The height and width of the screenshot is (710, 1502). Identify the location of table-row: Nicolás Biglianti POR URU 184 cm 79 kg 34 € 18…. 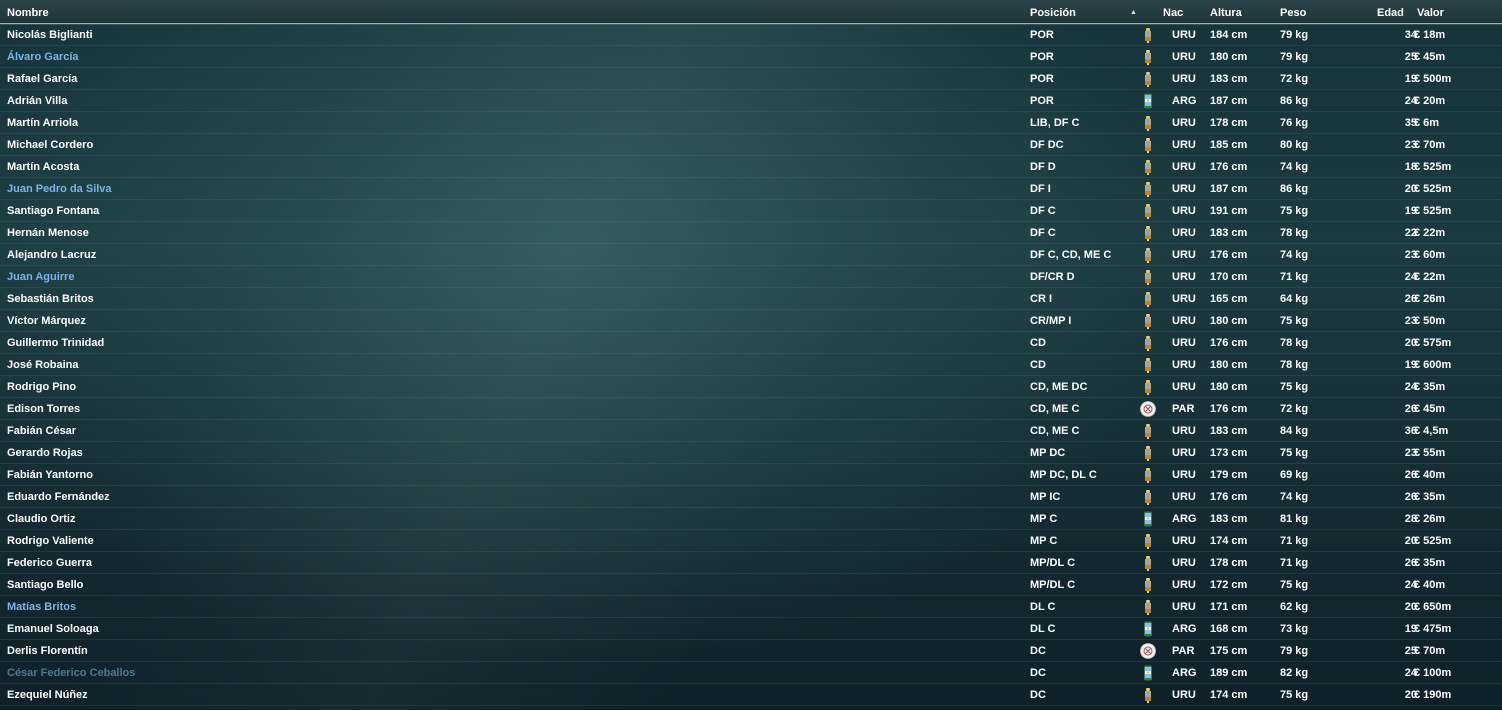
(751, 35).